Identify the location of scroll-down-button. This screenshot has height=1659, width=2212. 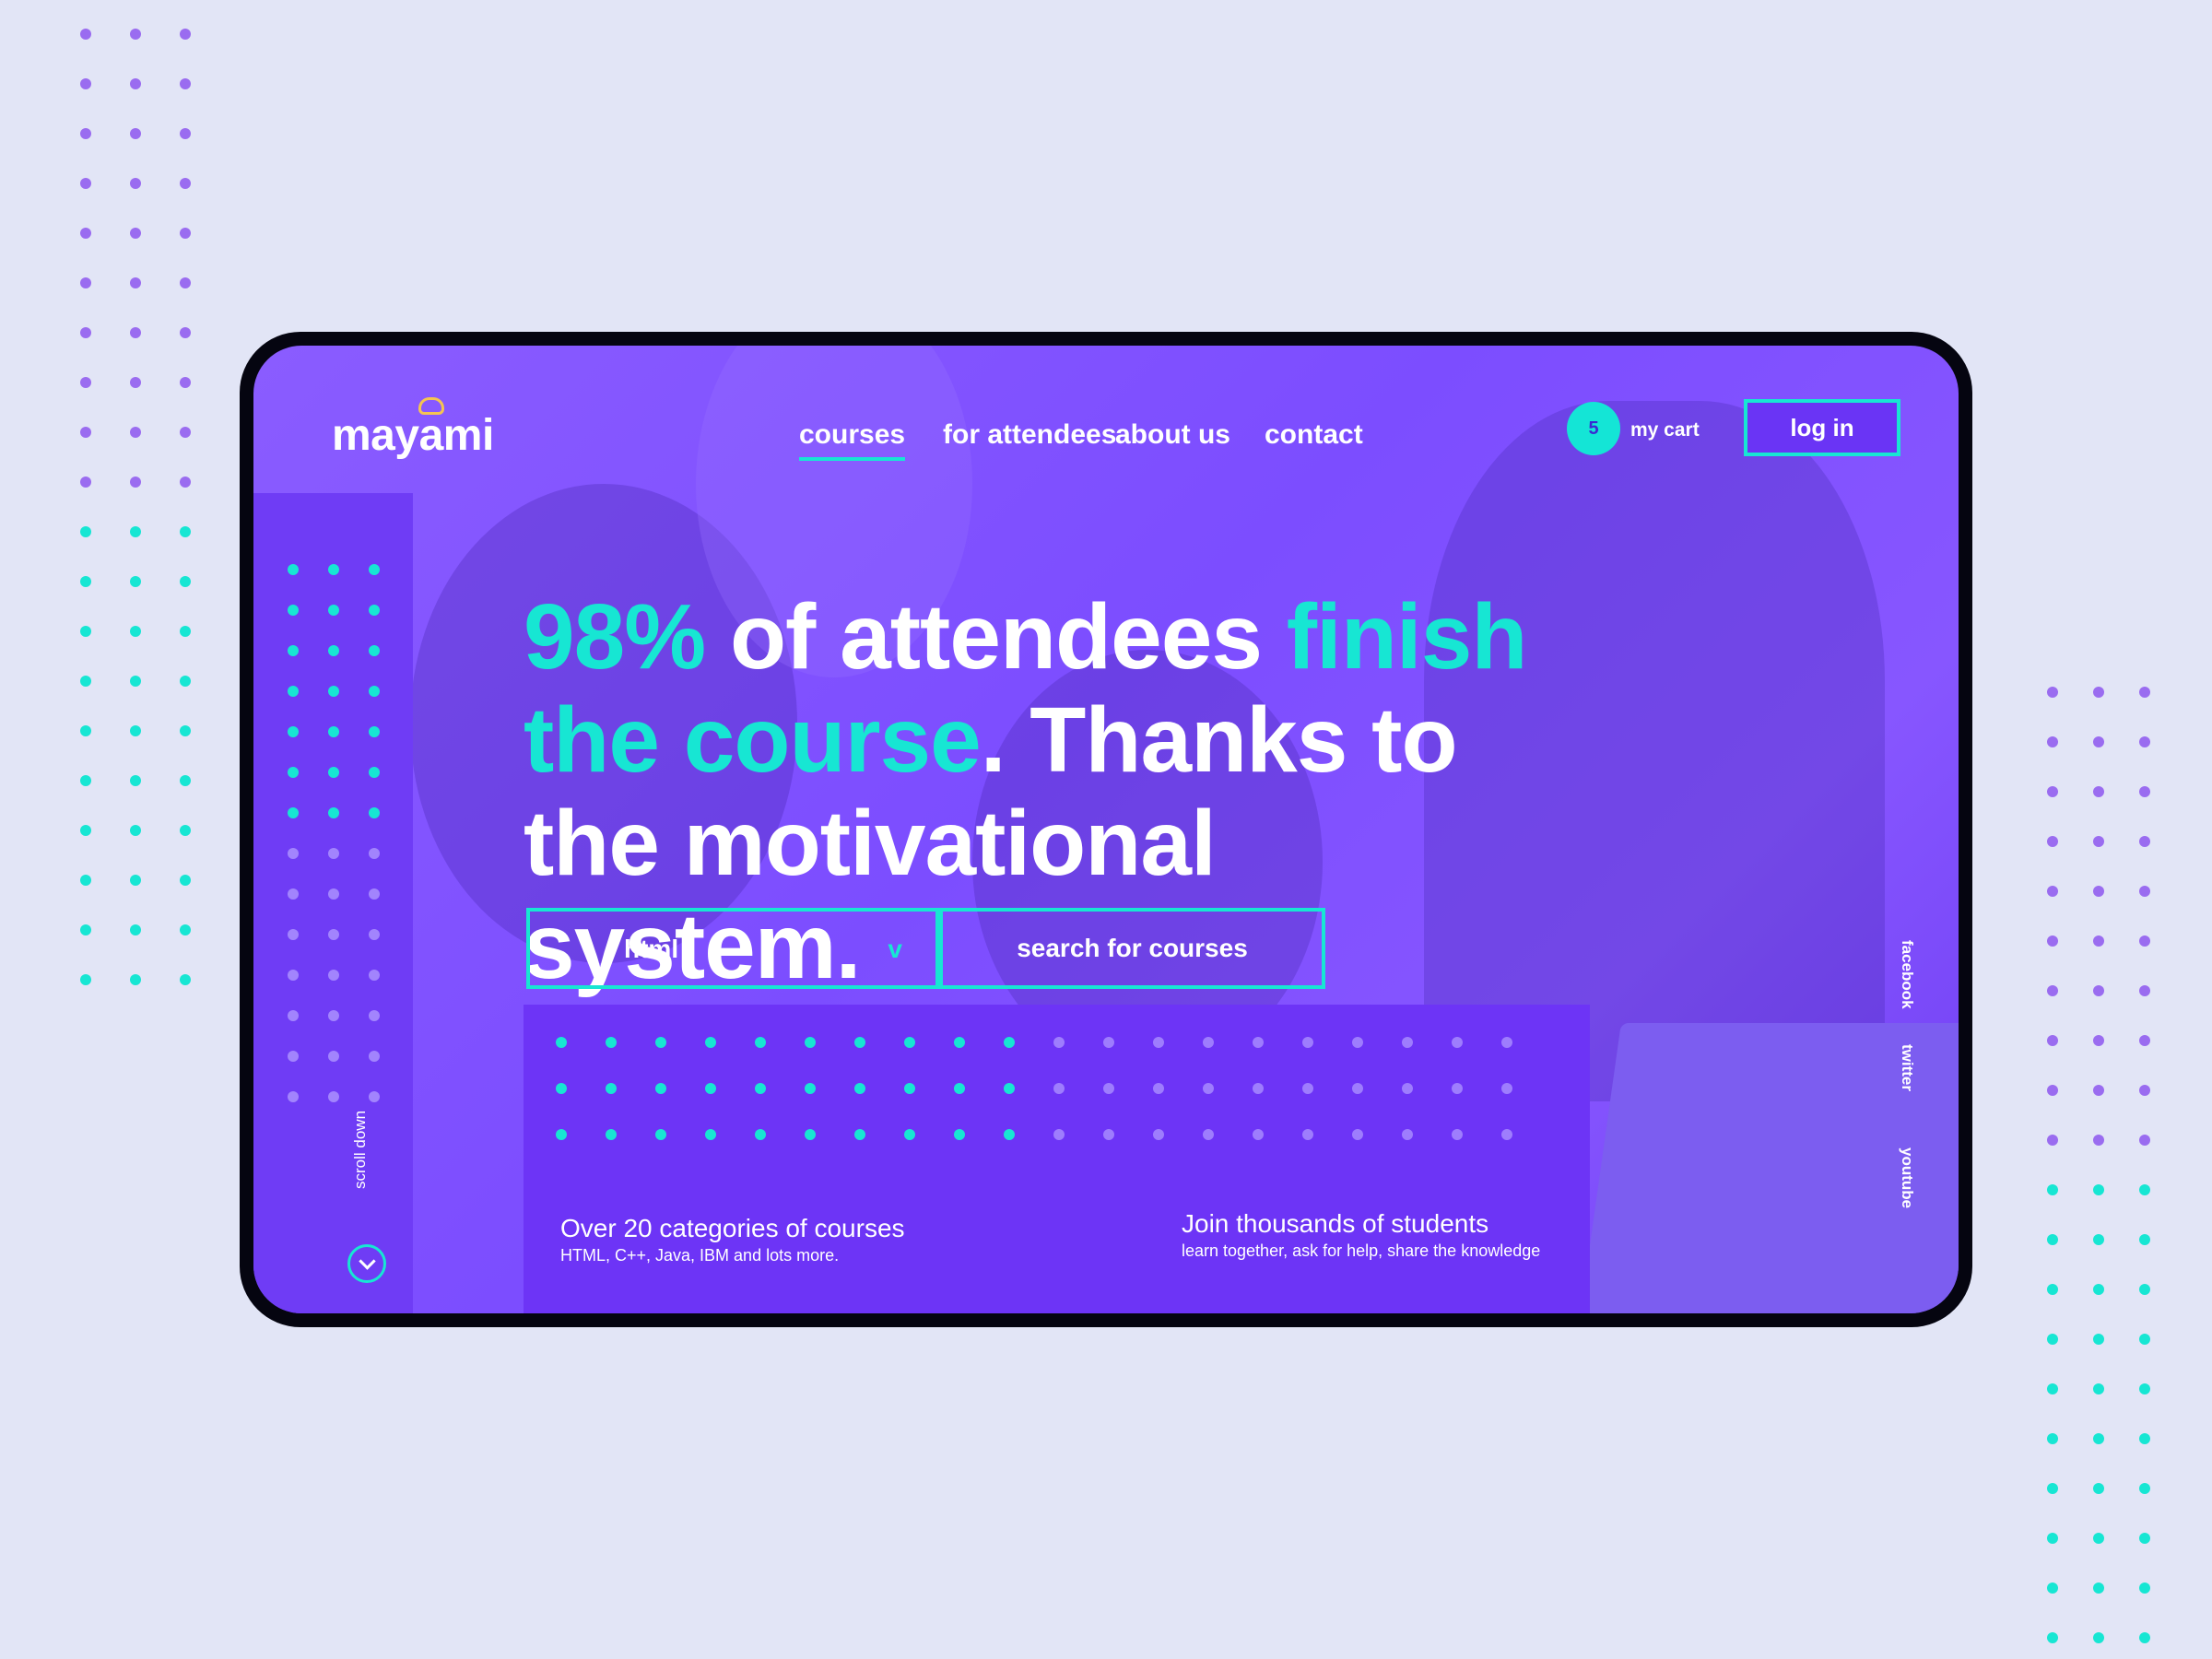
(366, 1263).